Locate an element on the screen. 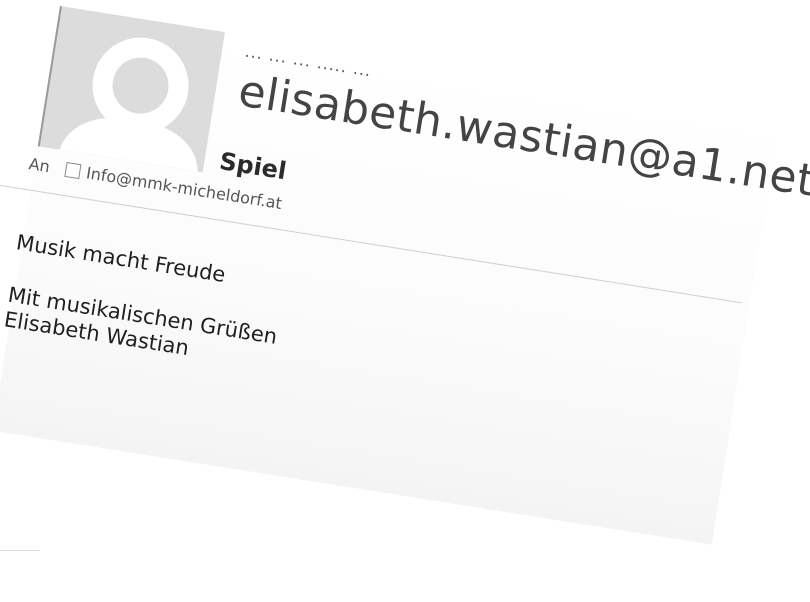 The image size is (810, 602). email-subject: Spiel is located at coordinates (253, 166).